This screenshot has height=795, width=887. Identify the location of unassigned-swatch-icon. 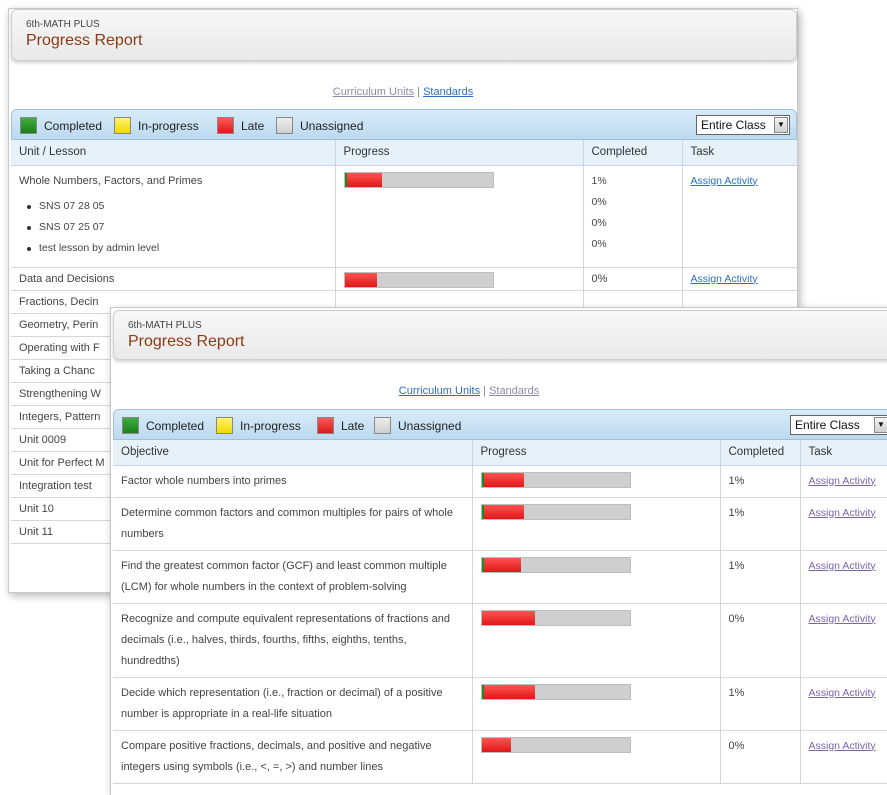
(382, 425).